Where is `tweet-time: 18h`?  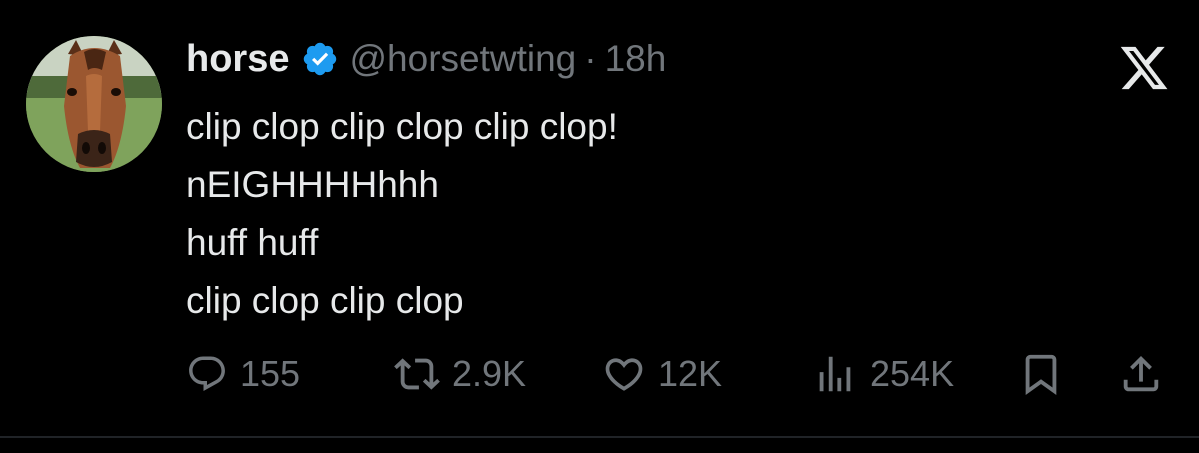
tweet-time: 18h is located at coordinates (636, 59).